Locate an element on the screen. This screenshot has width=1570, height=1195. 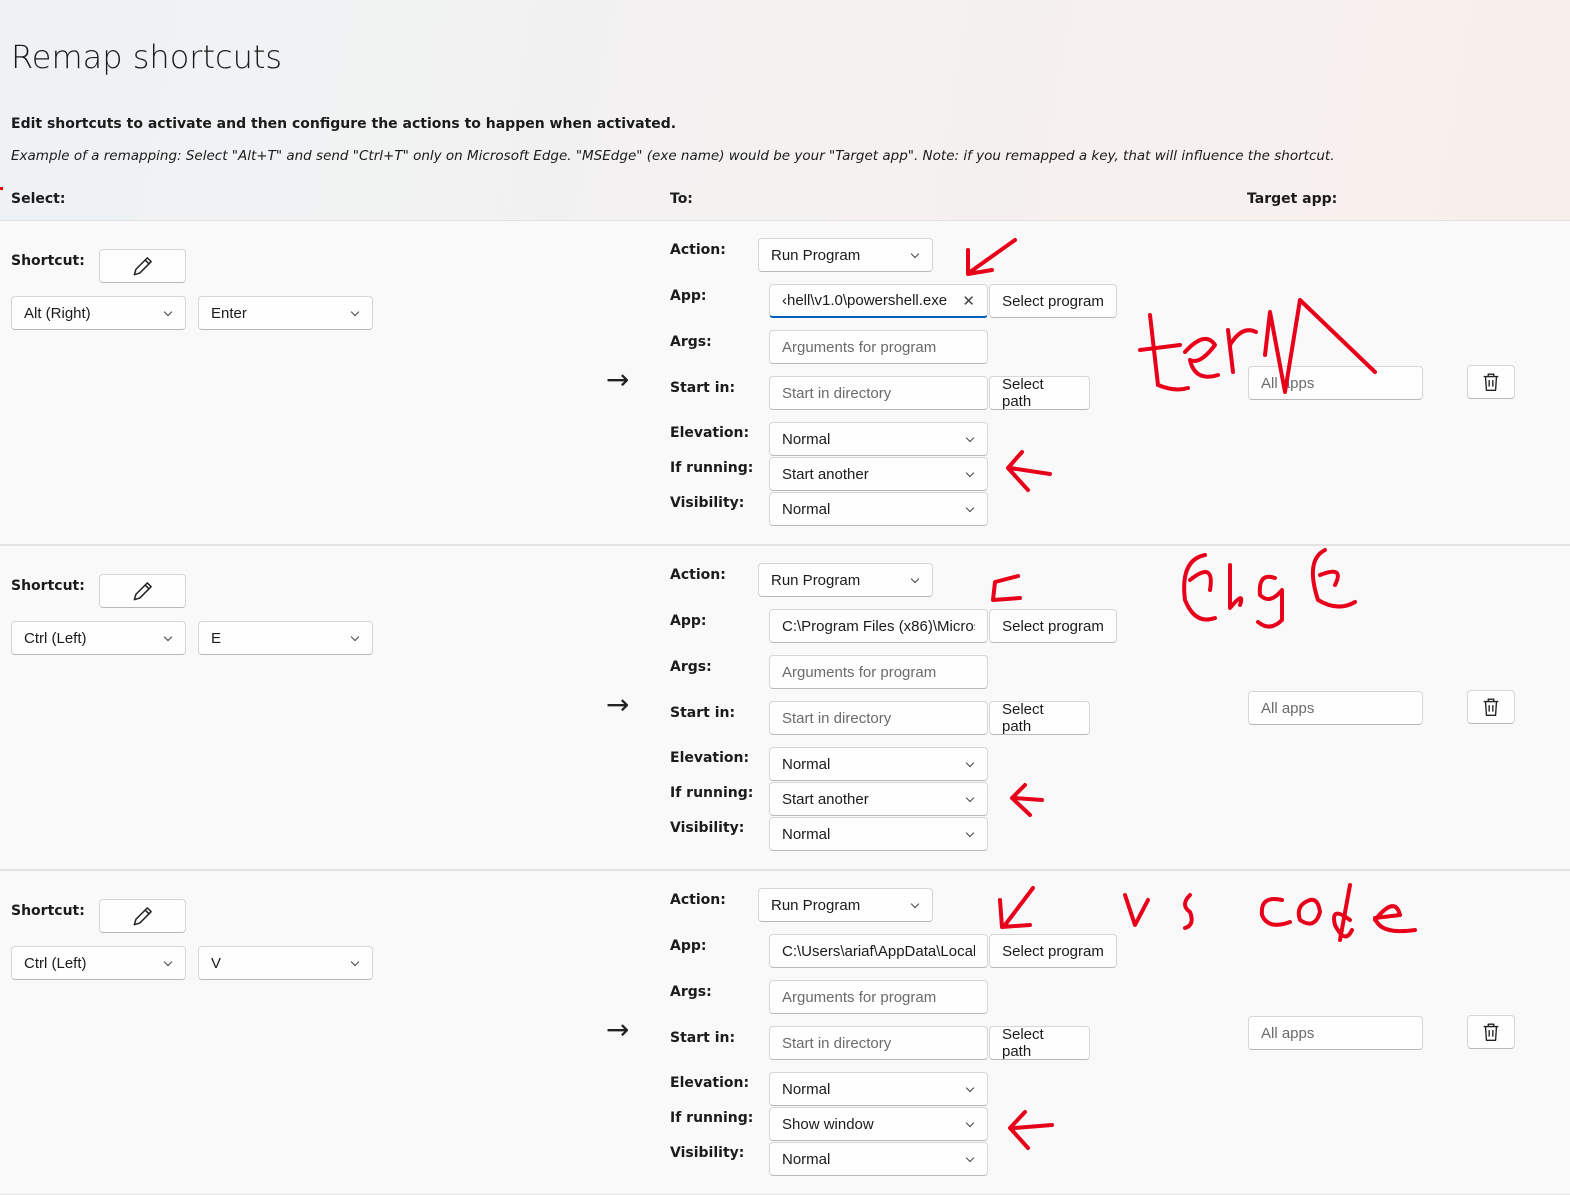
column-header-to: To: is located at coordinates (681, 199).